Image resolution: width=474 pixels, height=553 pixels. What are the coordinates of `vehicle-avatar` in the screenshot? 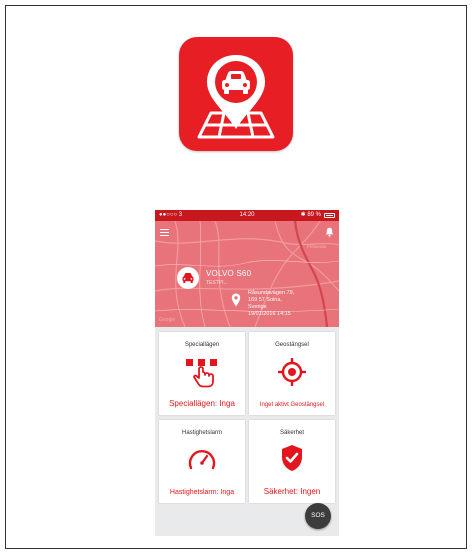 It's located at (188, 278).